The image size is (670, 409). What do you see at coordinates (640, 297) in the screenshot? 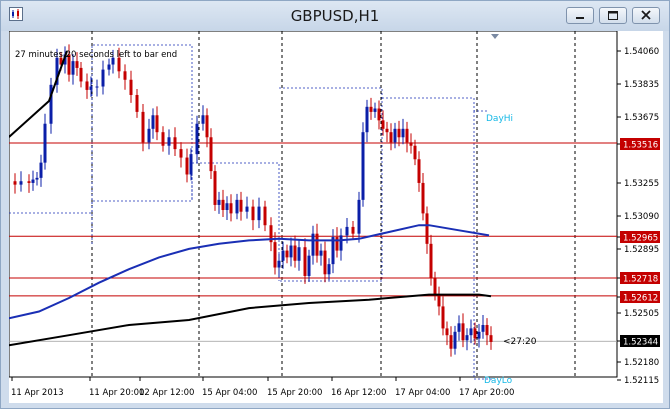
I see `price-tag: 1.52612` at bounding box center [640, 297].